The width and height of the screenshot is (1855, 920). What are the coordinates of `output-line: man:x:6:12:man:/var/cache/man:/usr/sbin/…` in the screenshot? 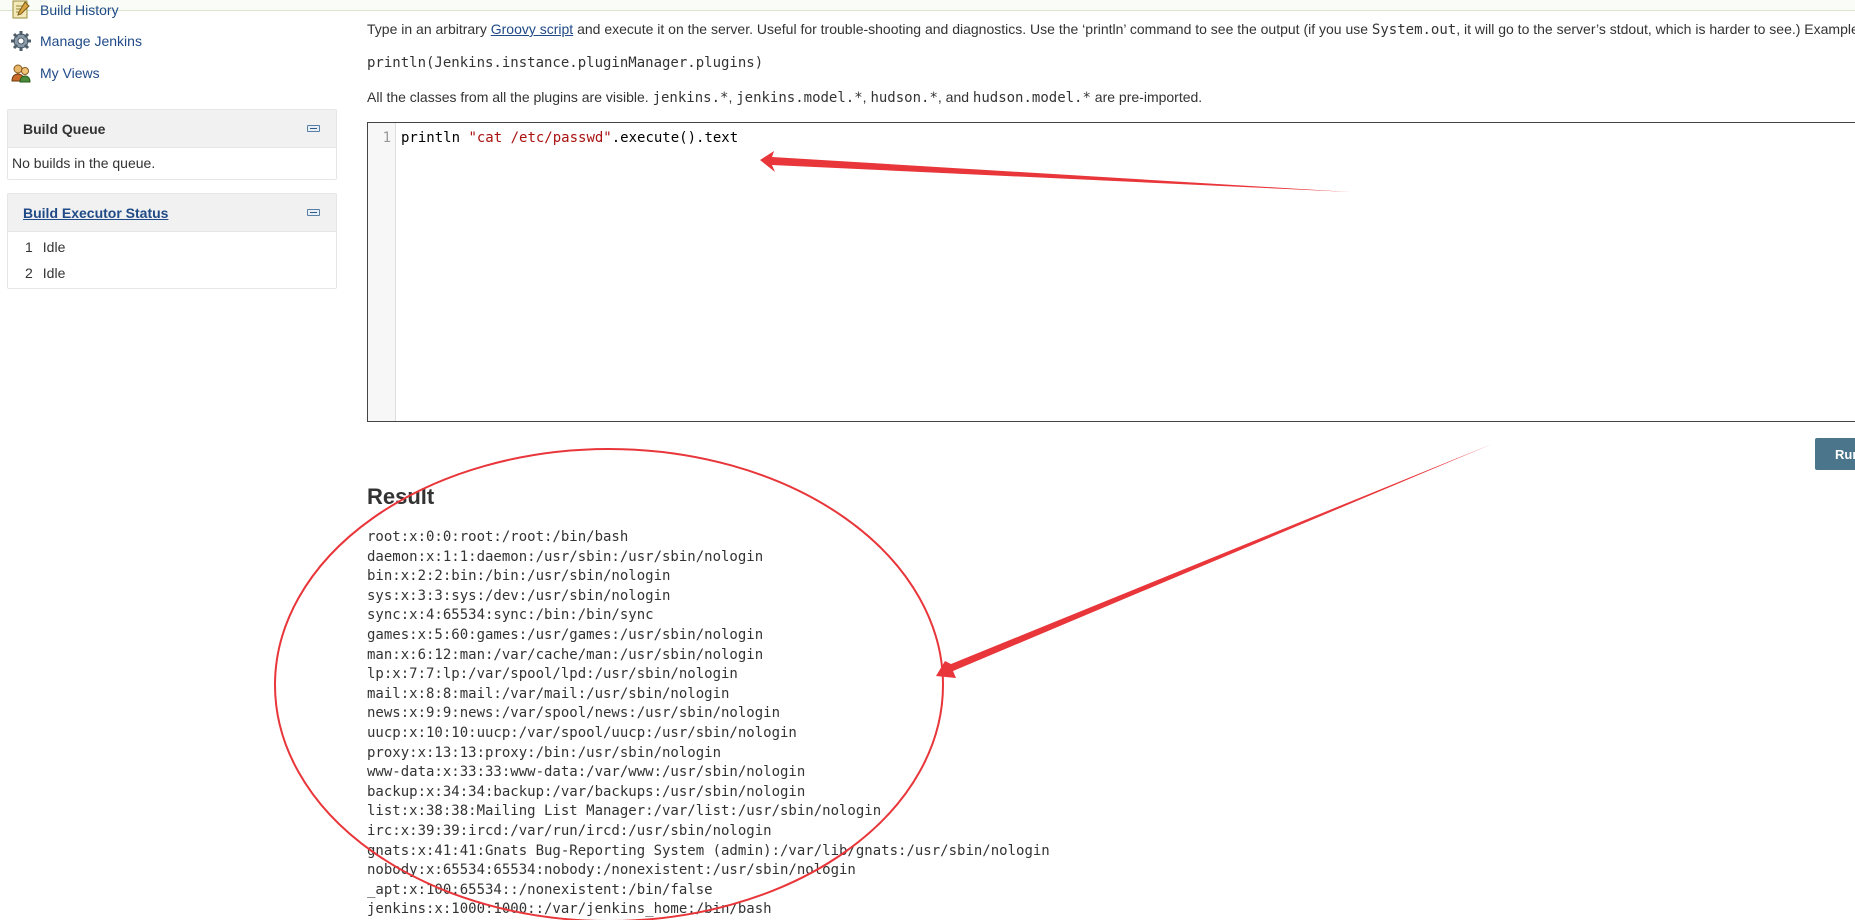 It's located at (565, 654).